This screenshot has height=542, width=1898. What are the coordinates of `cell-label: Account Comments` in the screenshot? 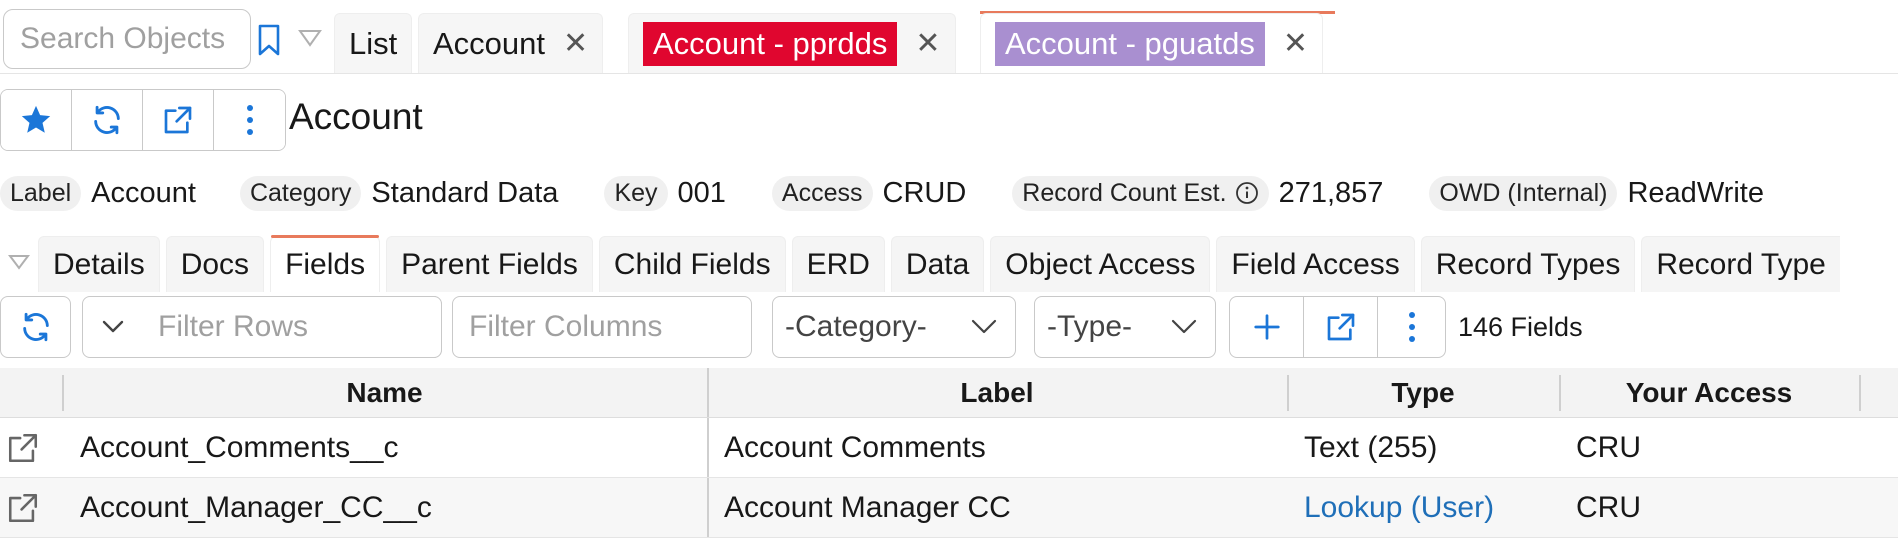 It's located at (855, 447).